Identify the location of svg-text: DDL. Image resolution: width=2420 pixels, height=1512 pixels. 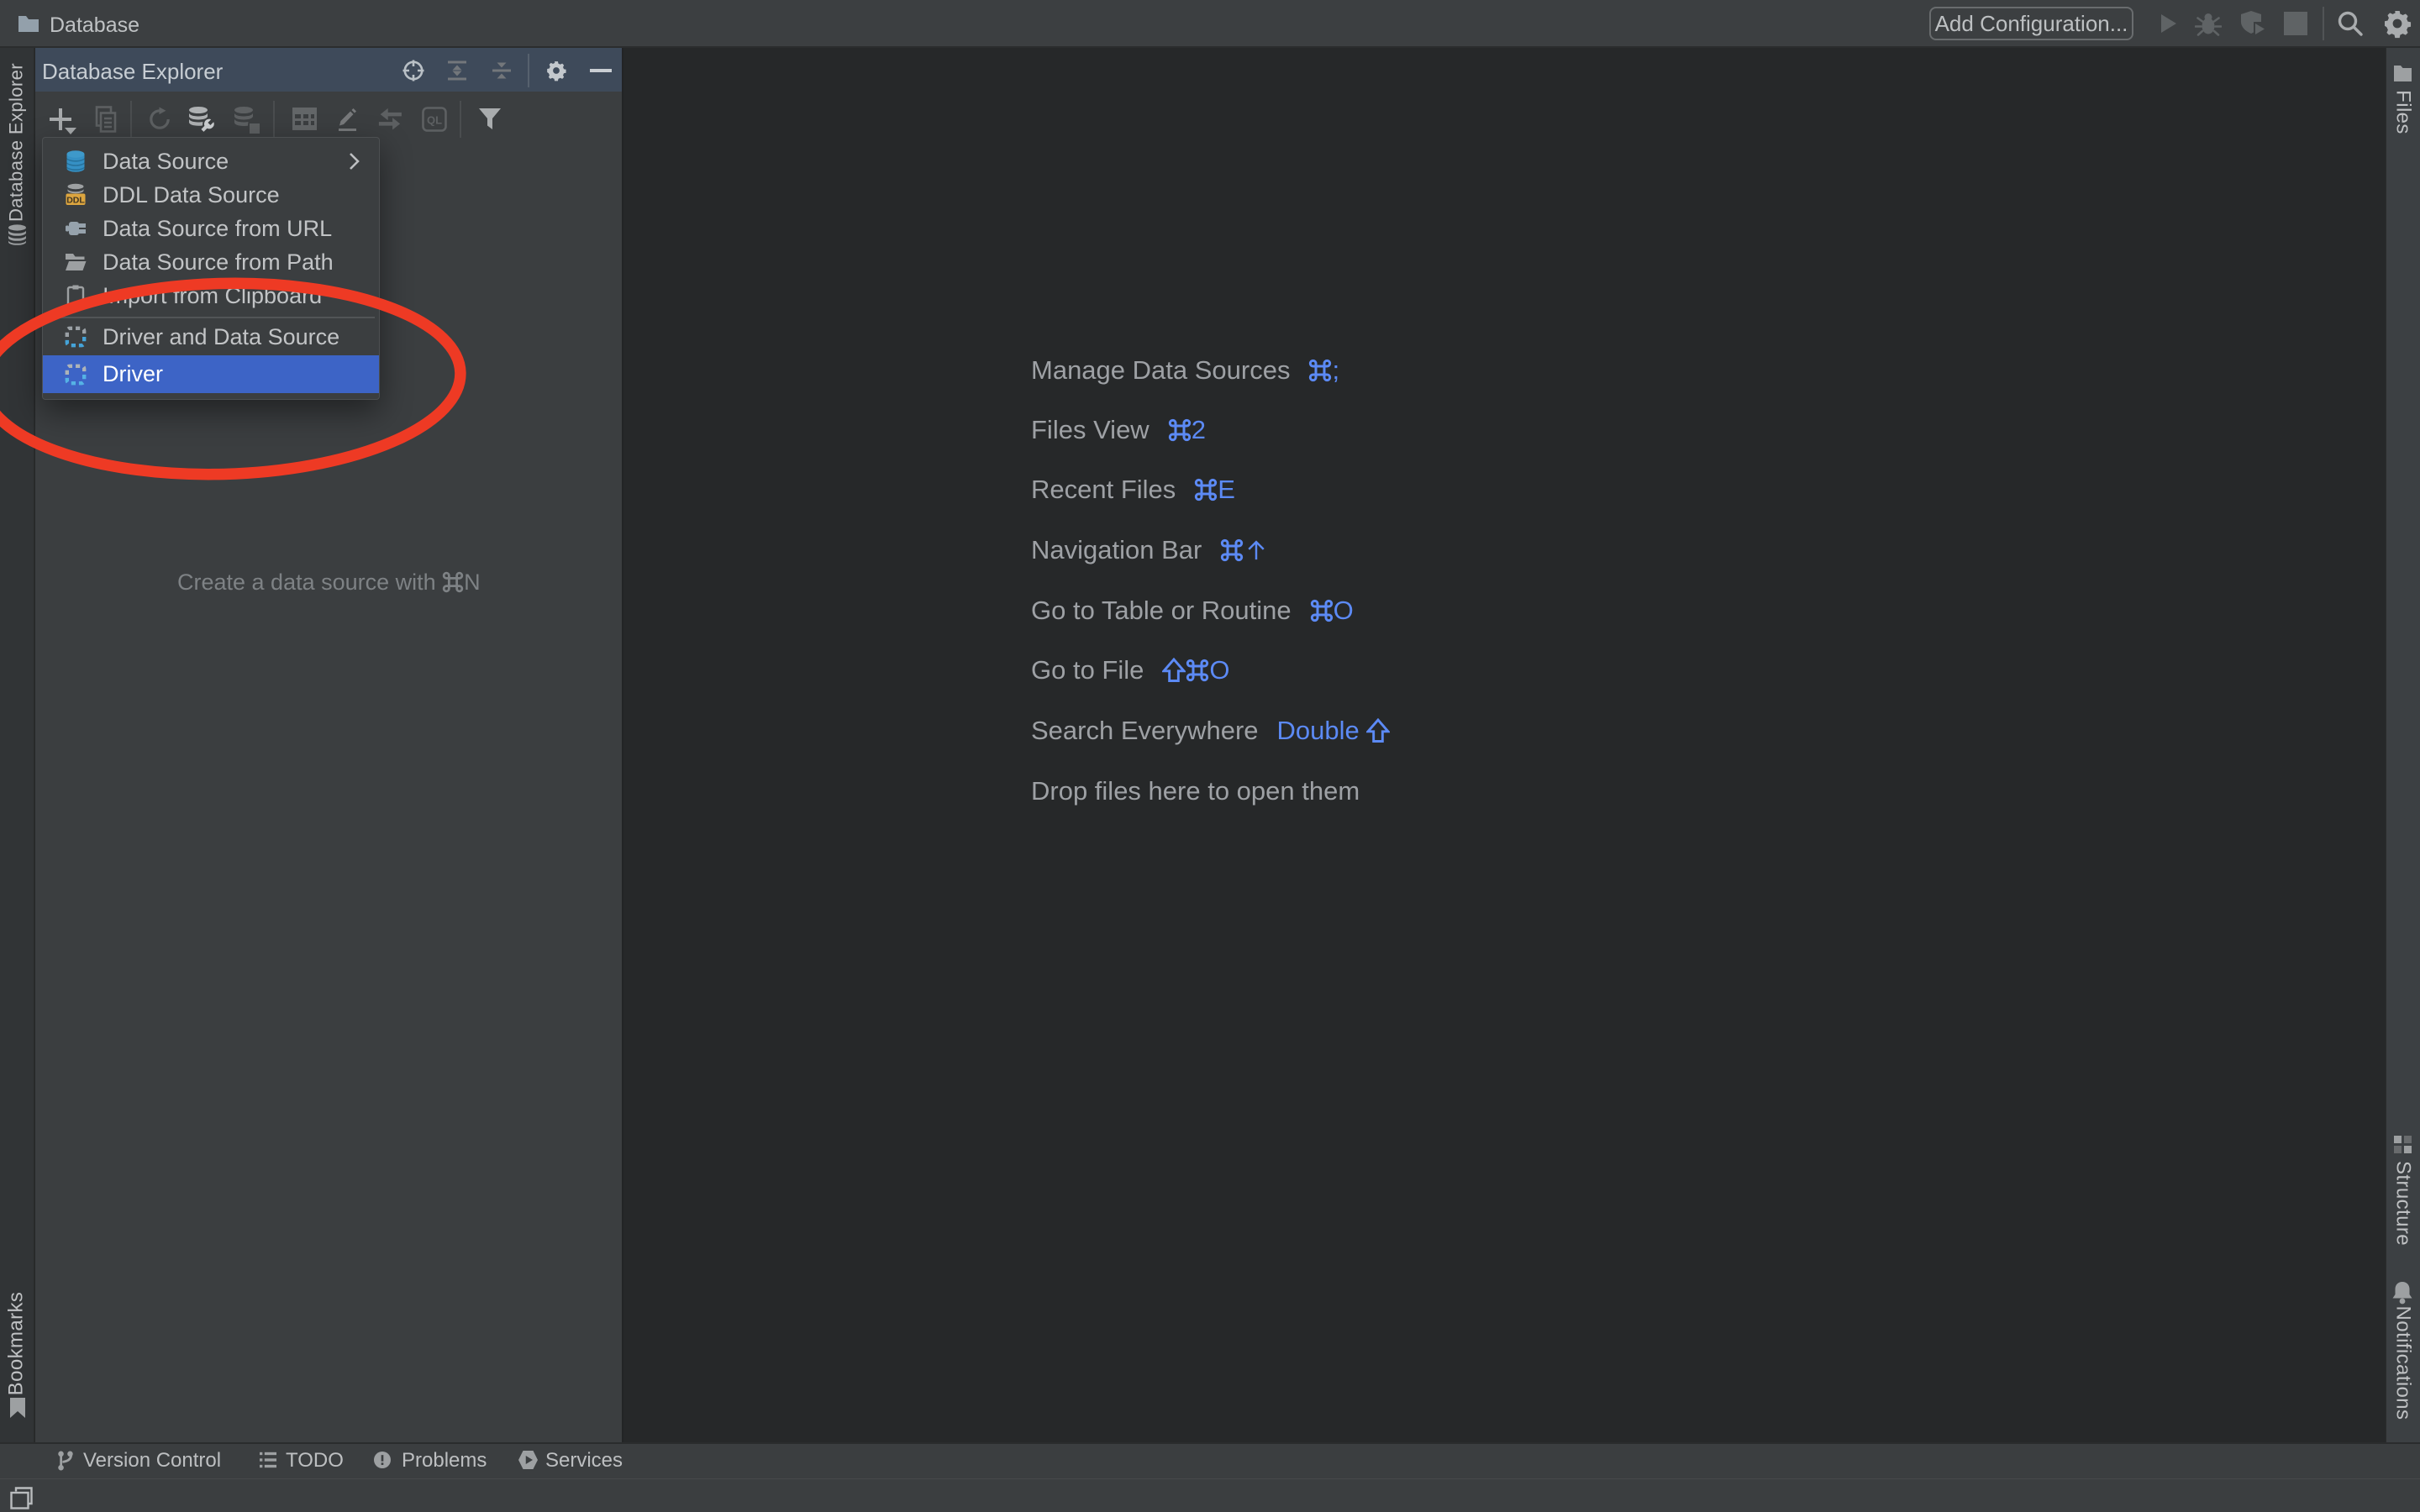
(75, 200).